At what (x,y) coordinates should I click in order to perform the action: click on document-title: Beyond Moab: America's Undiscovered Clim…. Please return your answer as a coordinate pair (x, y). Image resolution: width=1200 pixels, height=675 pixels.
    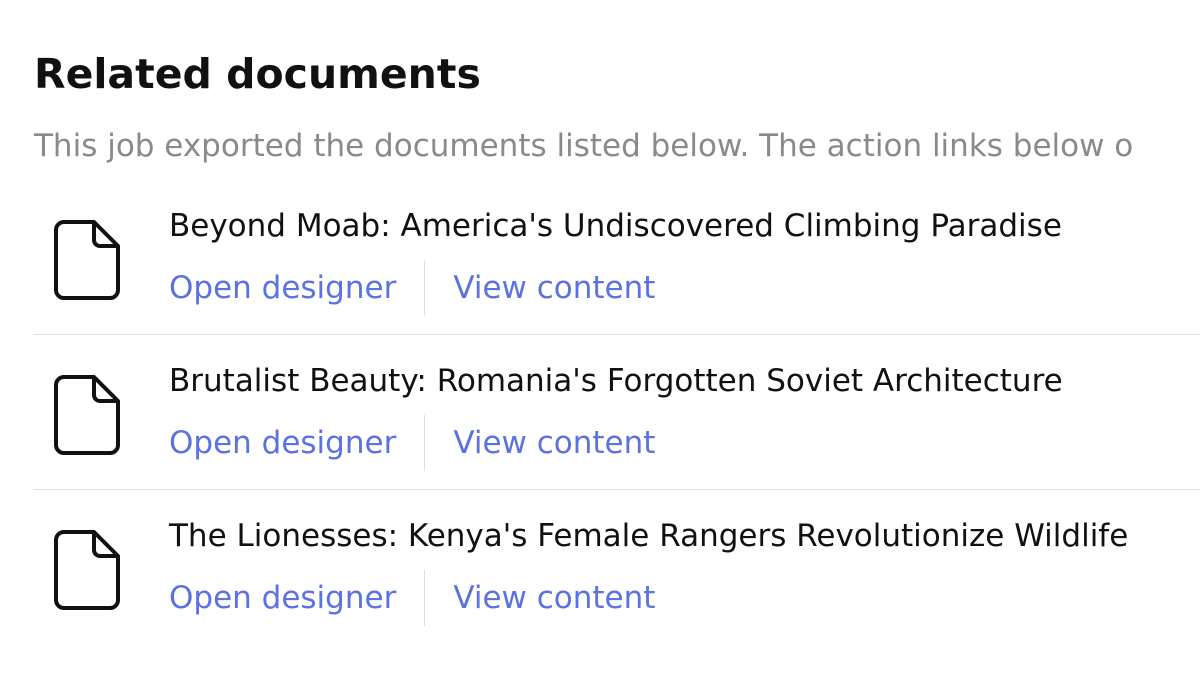
    Looking at the image, I should click on (615, 226).